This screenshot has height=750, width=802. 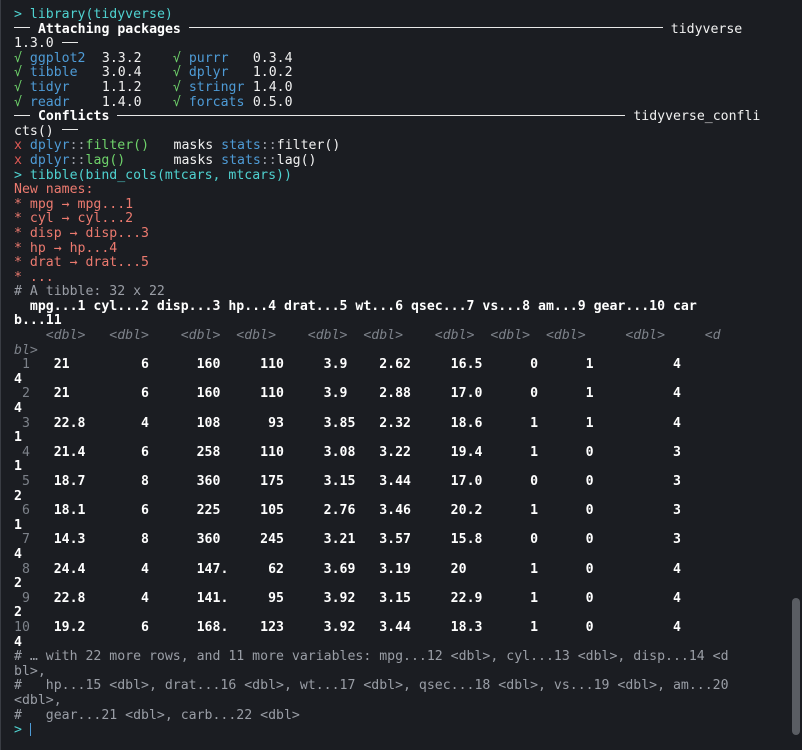 What do you see at coordinates (22, 511) in the screenshot?
I see `row-number: 6` at bounding box center [22, 511].